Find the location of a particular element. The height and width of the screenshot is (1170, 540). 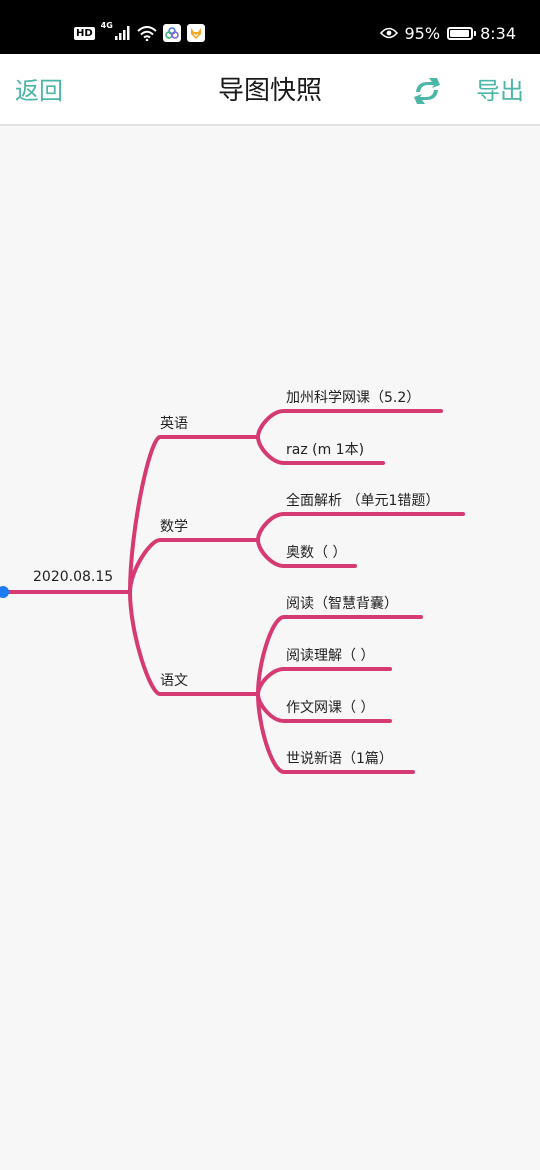

leaf-node-3-1: 阅读（智慧背囊） is located at coordinates (342, 604).